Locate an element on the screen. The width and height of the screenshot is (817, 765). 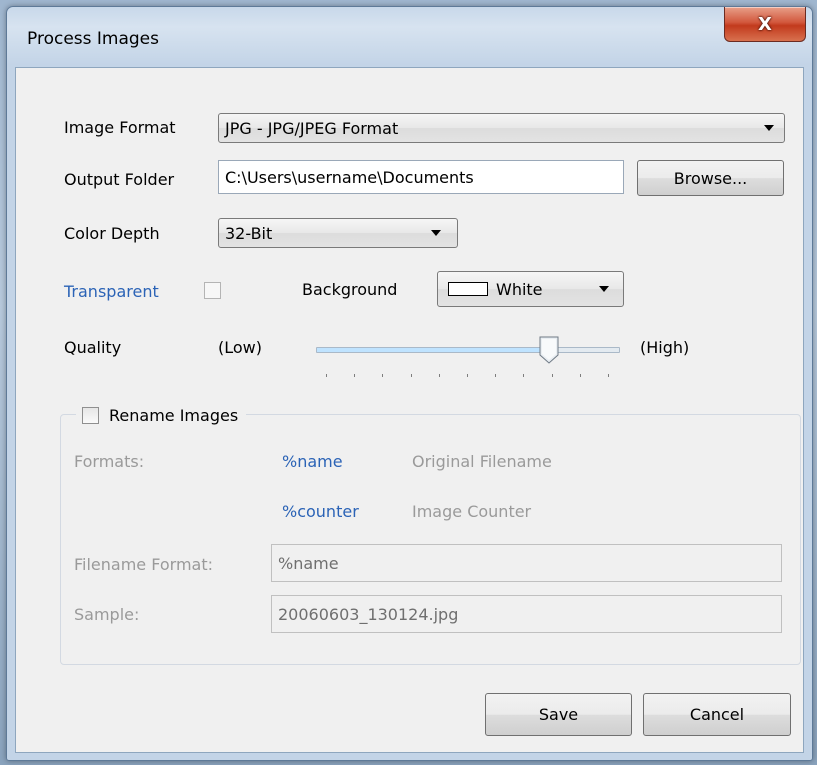
sample-label: Sample: is located at coordinates (107, 614).